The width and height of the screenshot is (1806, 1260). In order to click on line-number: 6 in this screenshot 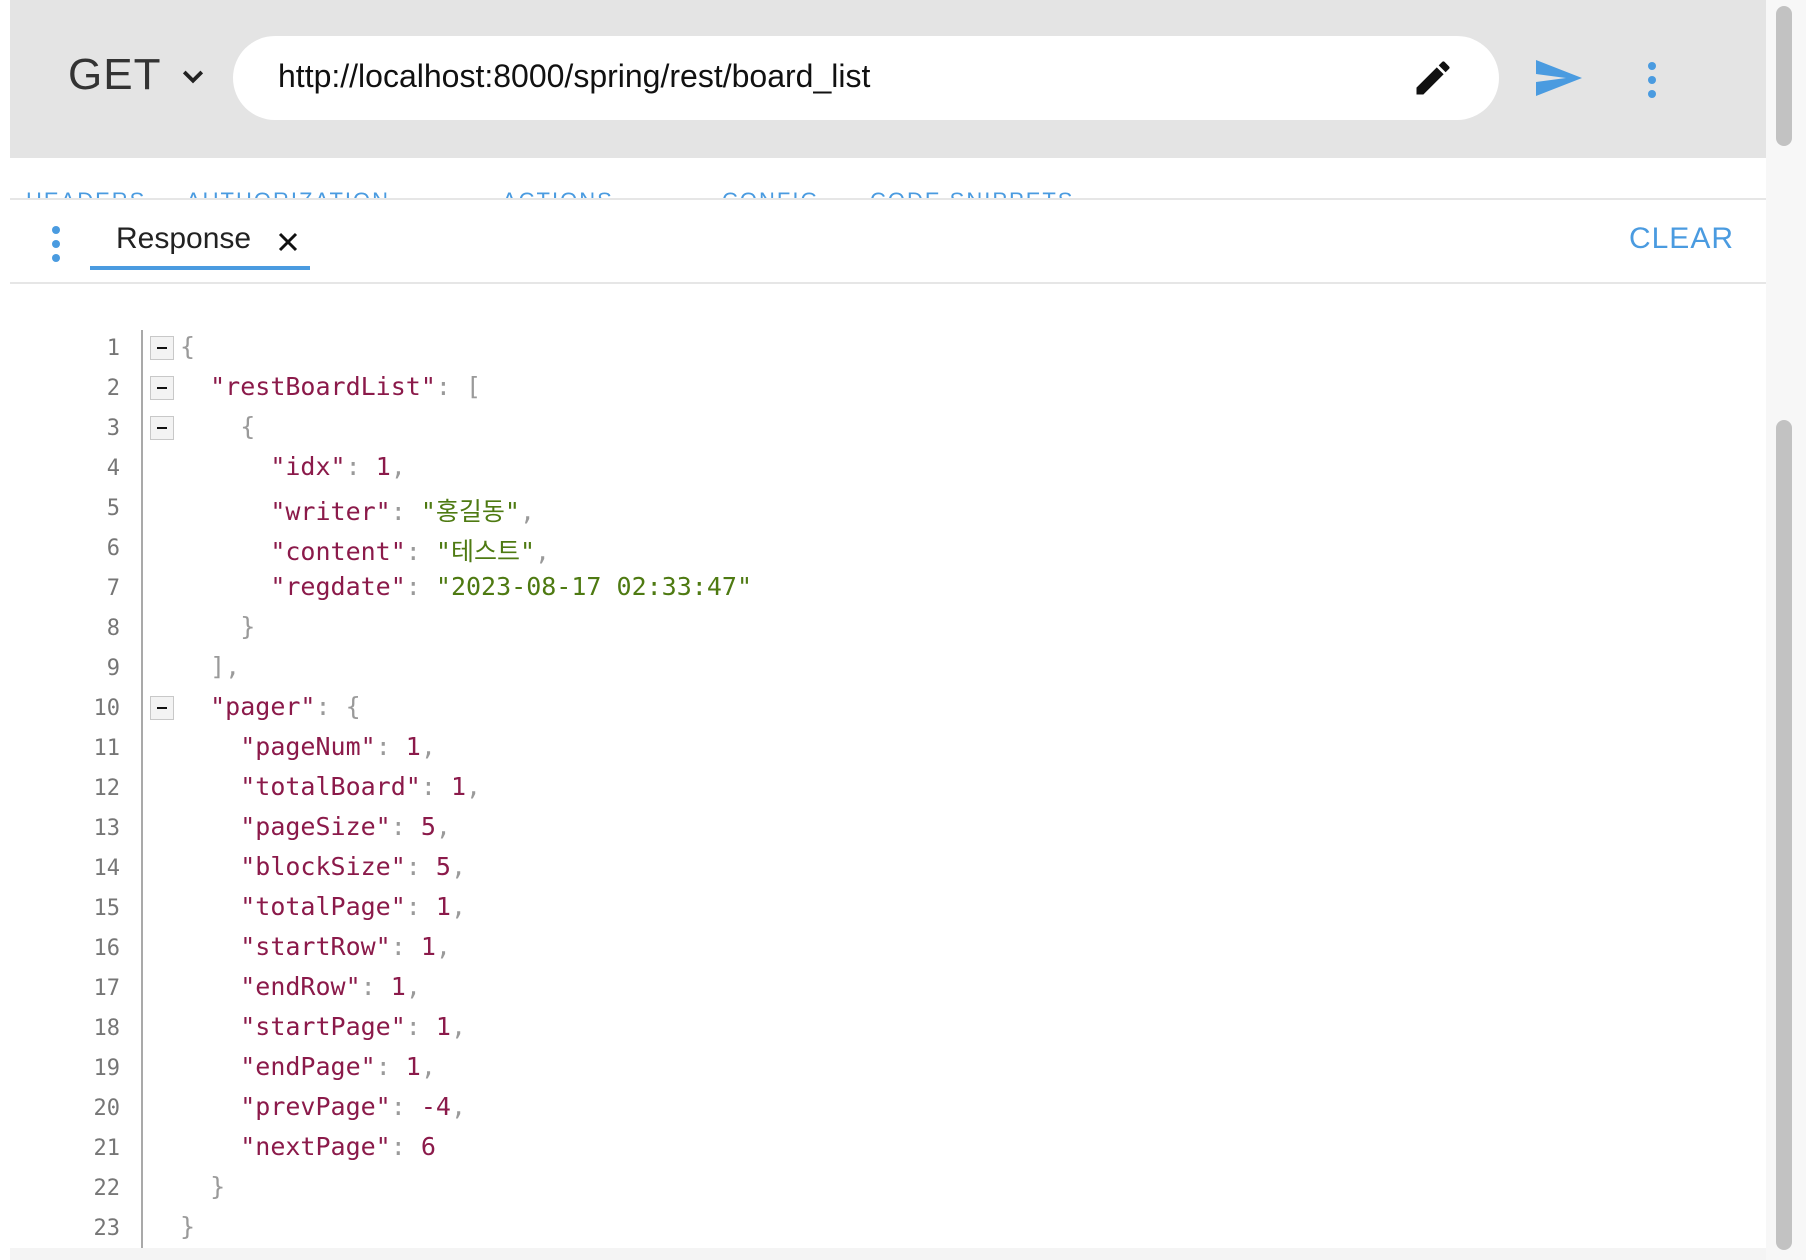, I will do `click(113, 548)`.